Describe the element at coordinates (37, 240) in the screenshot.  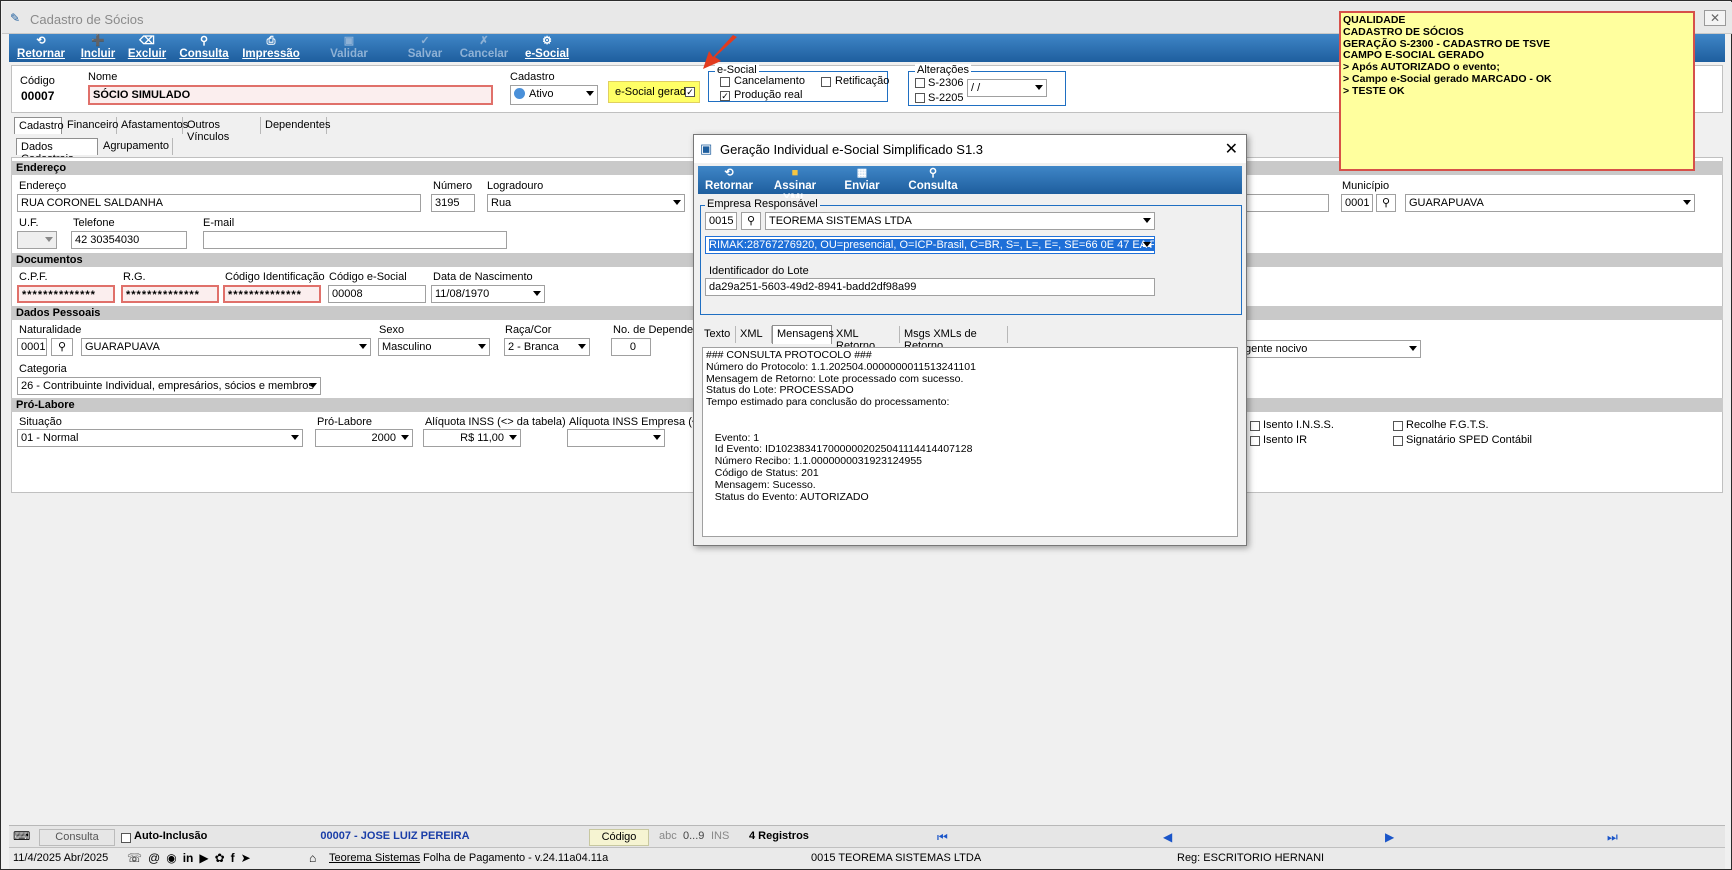
I see `uf-select` at that location.